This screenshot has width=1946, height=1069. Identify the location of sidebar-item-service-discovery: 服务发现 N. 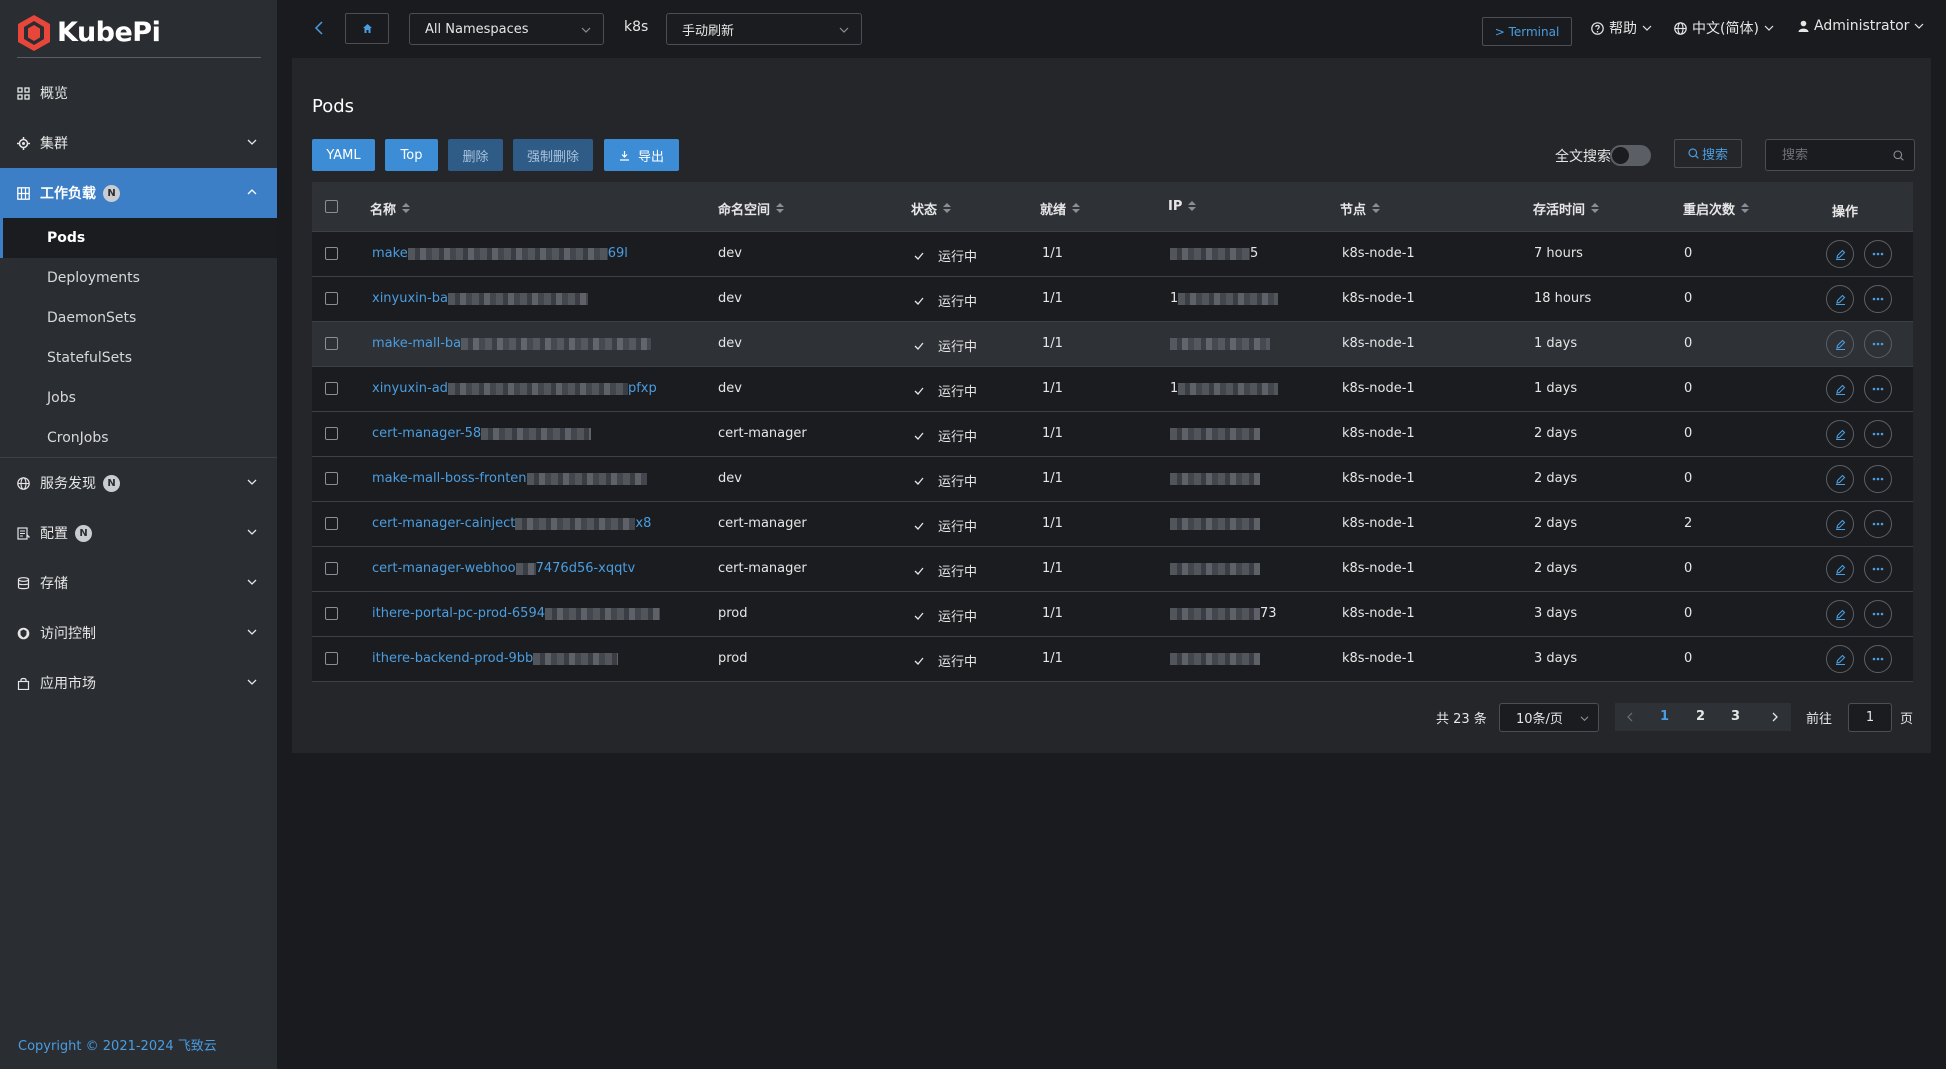
(138, 483).